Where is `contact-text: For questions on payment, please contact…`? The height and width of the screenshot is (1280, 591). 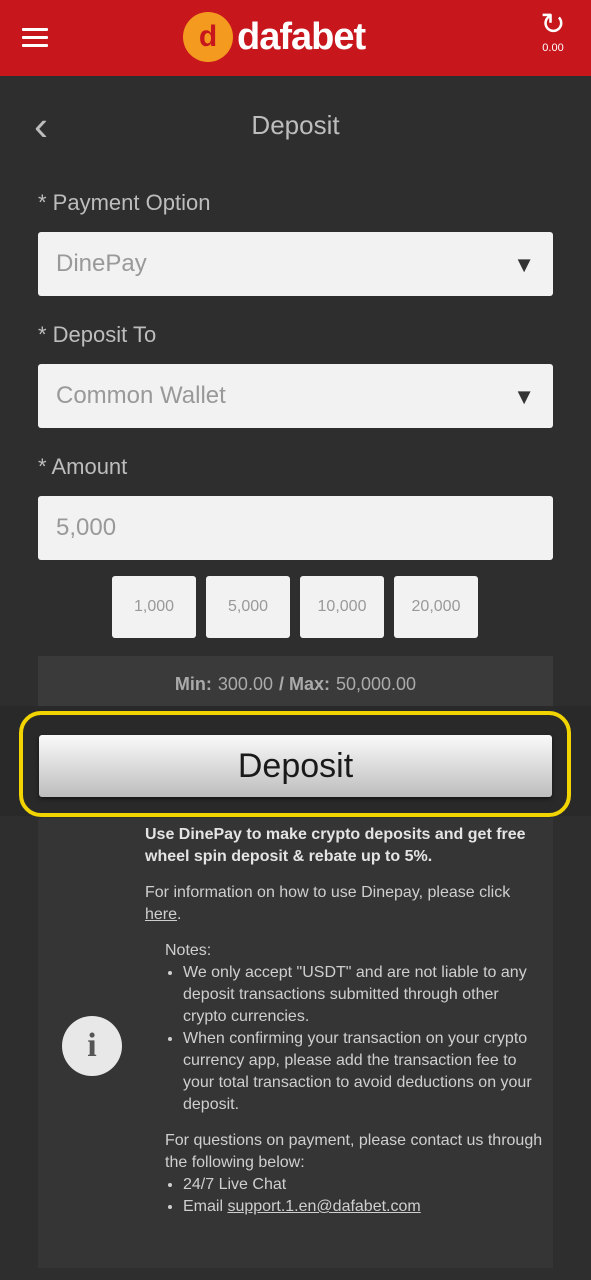 contact-text: For questions on payment, please contact… is located at coordinates (354, 1151).